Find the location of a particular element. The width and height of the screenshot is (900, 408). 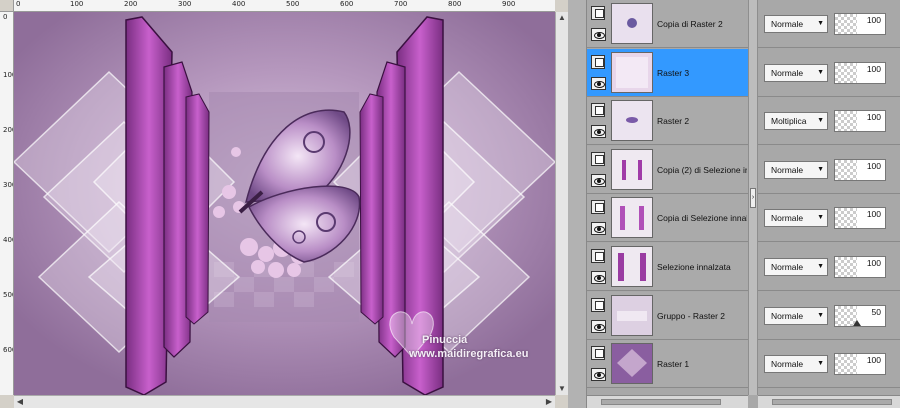

watermark-site: www.maidiregrafica.eu is located at coordinates (469, 354).